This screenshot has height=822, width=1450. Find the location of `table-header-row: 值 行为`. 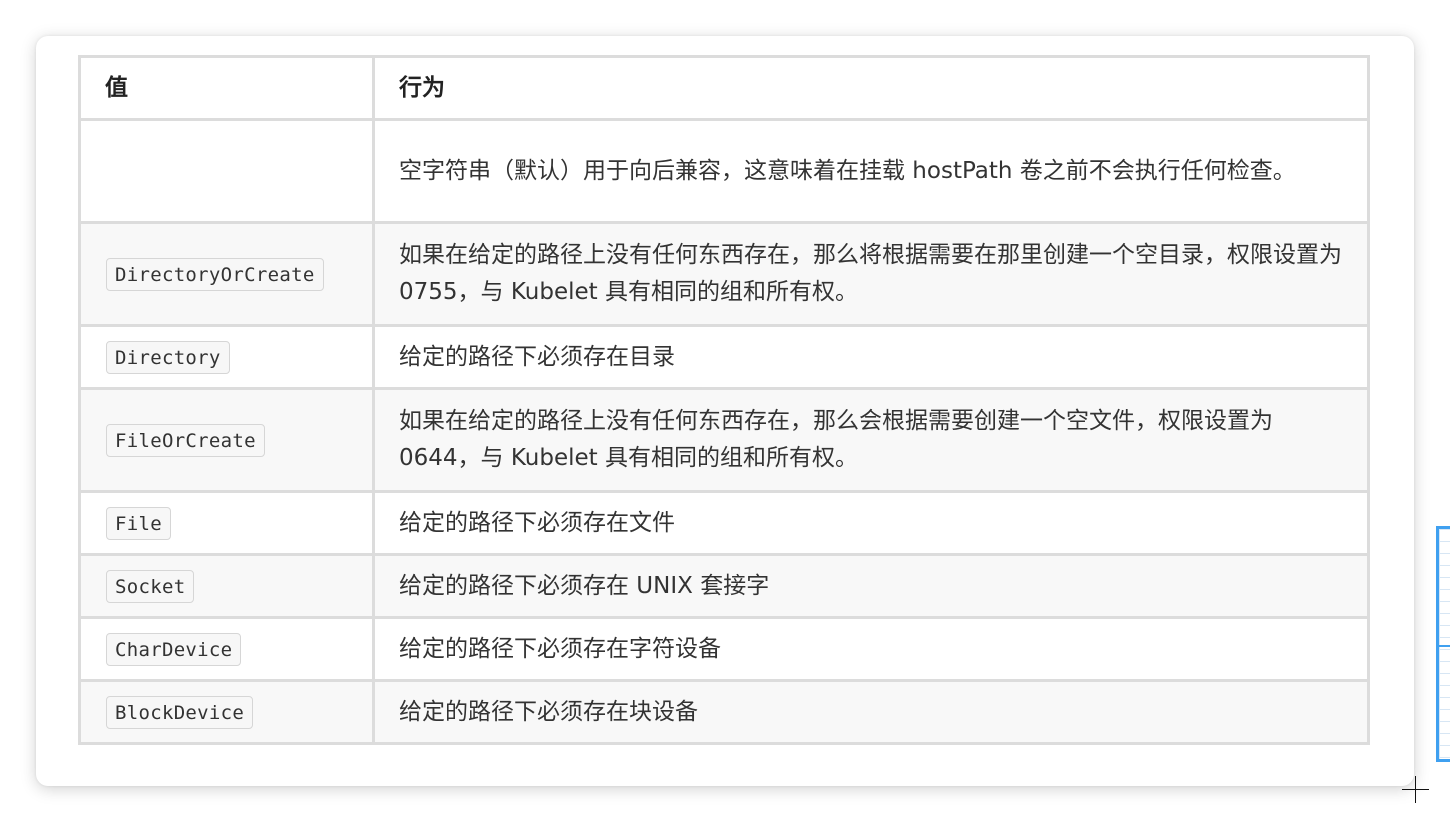

table-header-row: 值 行为 is located at coordinates (724, 88).